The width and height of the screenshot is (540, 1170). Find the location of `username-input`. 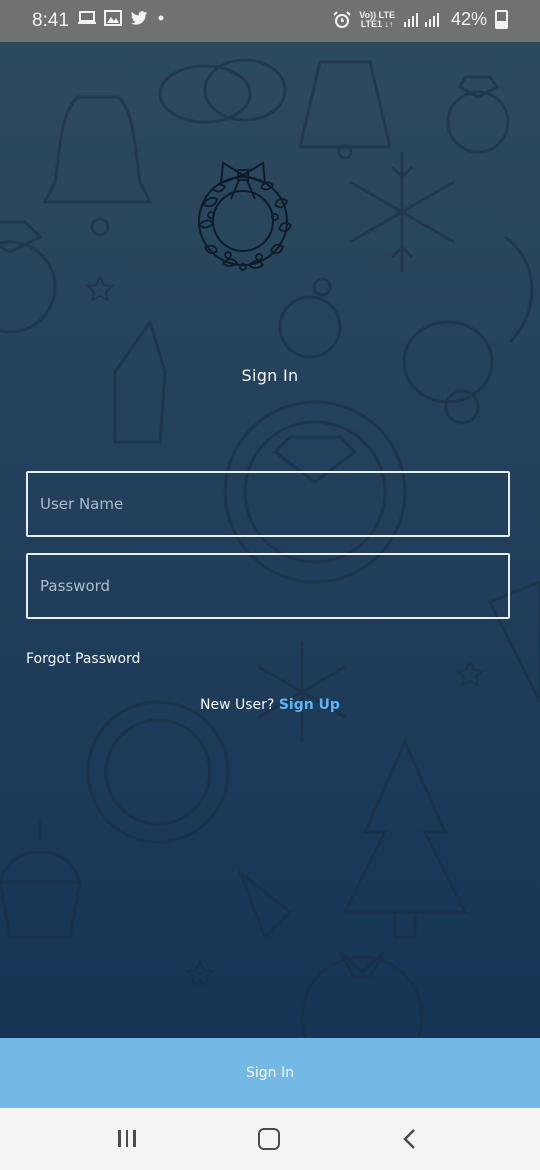

username-input is located at coordinates (268, 504).